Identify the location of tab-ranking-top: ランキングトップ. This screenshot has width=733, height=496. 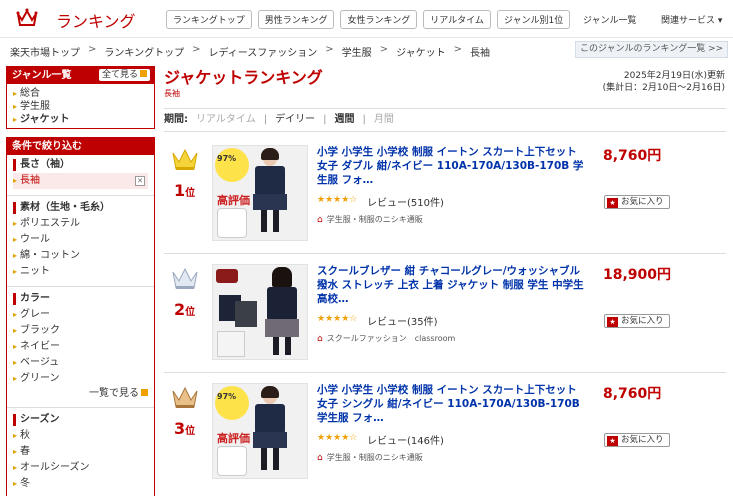
(209, 19).